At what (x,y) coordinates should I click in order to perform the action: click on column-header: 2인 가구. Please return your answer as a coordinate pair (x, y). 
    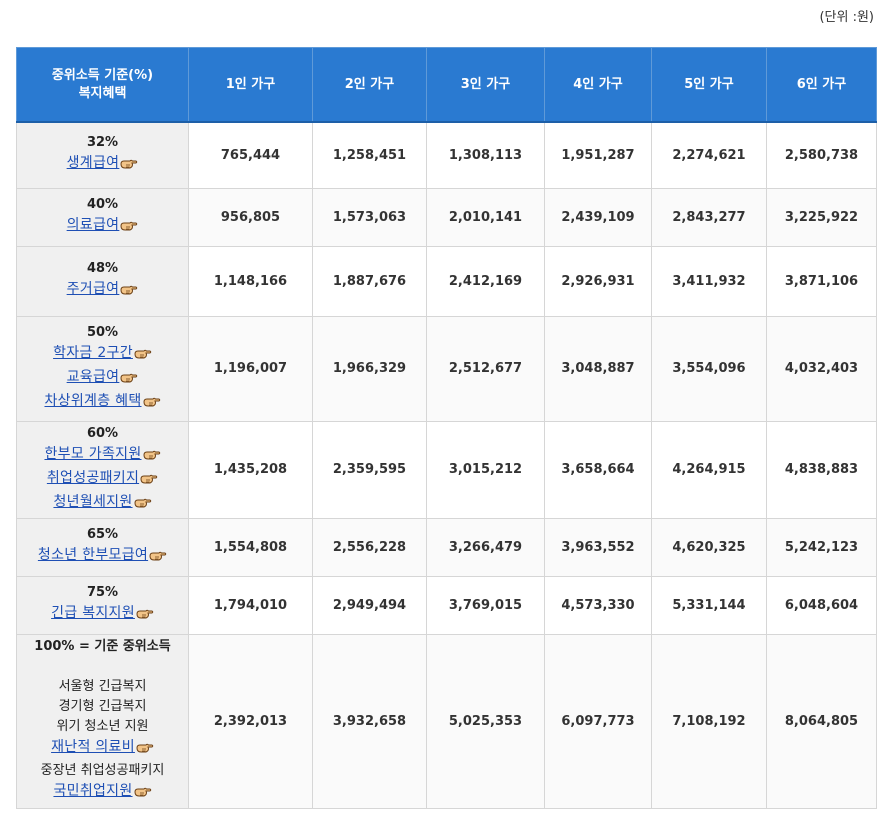
    Looking at the image, I should click on (369, 85).